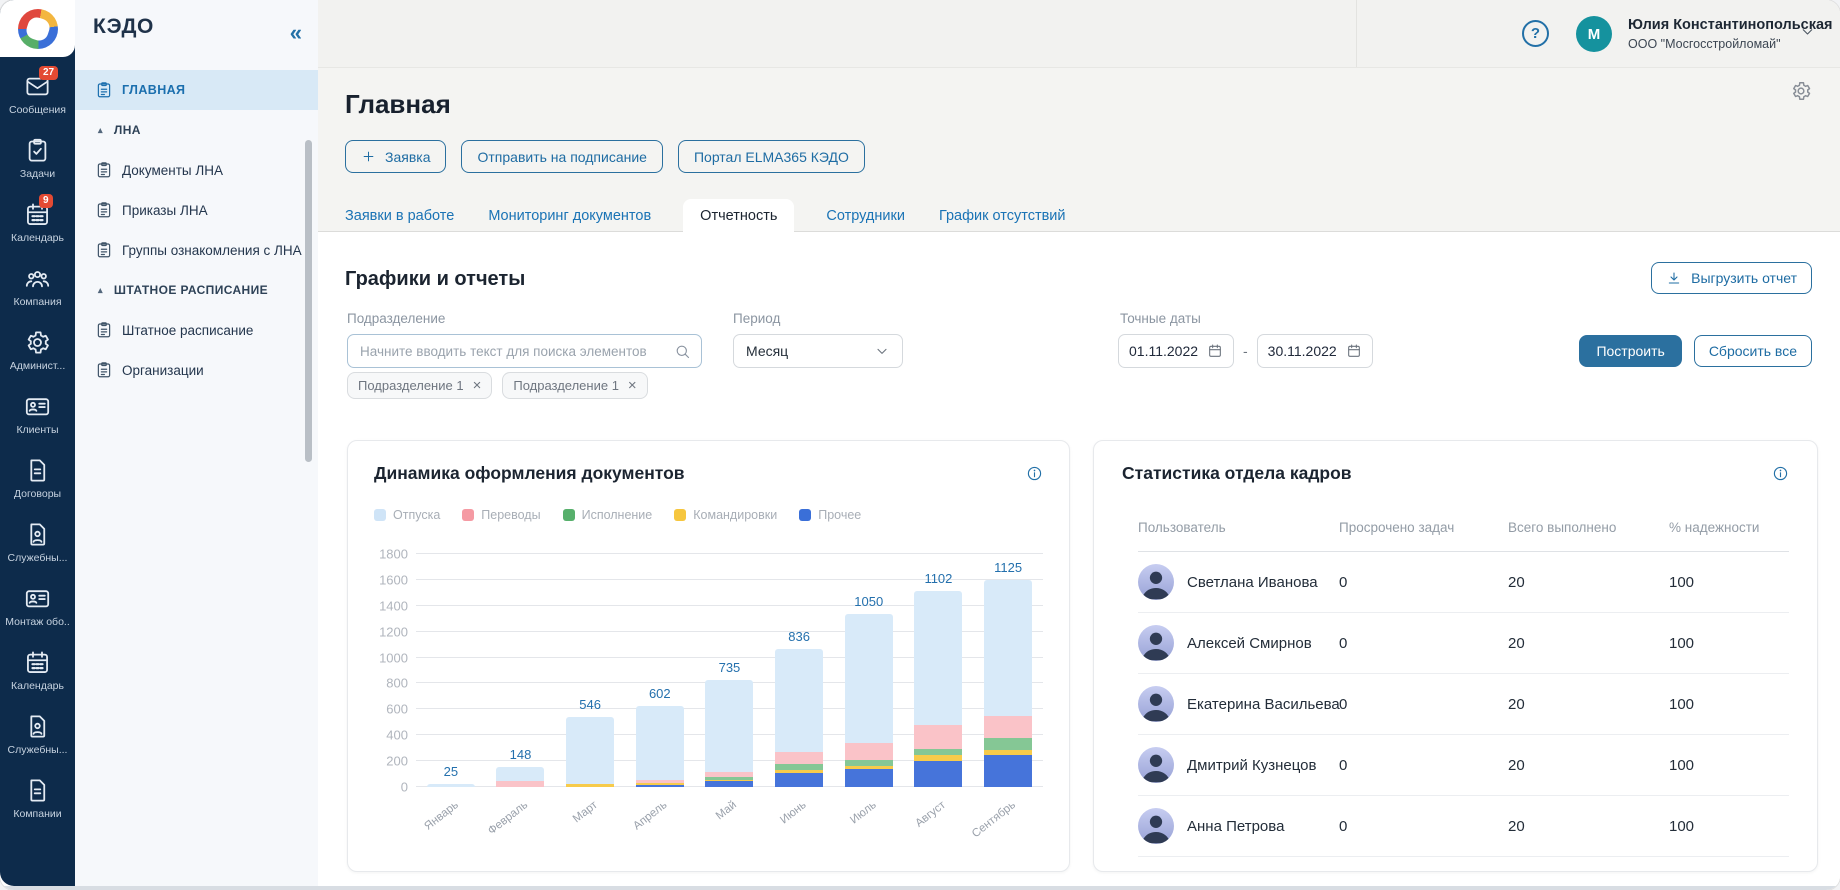 The width and height of the screenshot is (1840, 890). Describe the element at coordinates (569, 215) in the screenshot. I see `tab-2: Мониторинг документов` at that location.